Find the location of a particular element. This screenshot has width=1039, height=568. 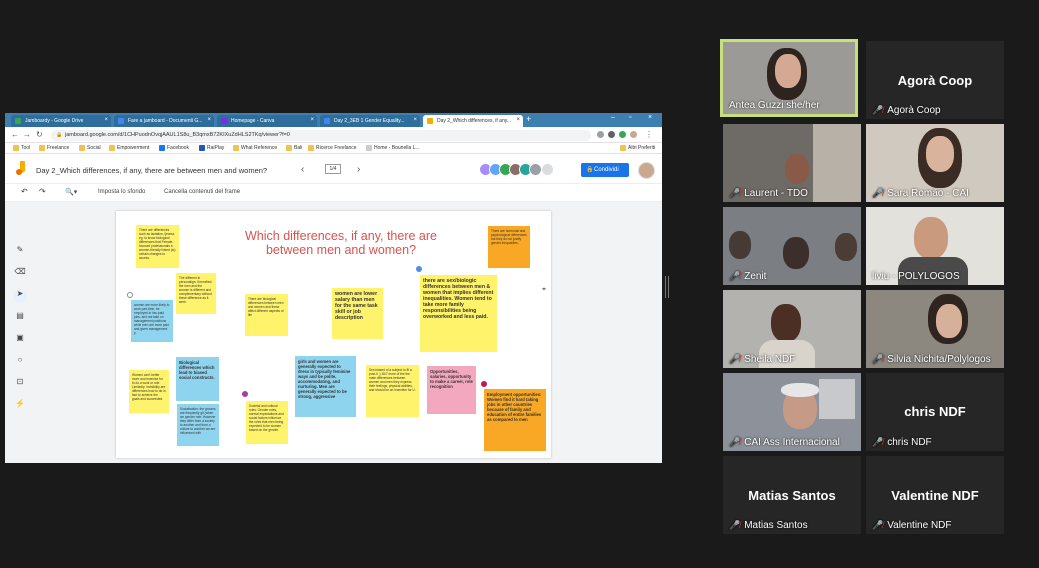

menu-icon: ⋮ is located at coordinates (649, 134).